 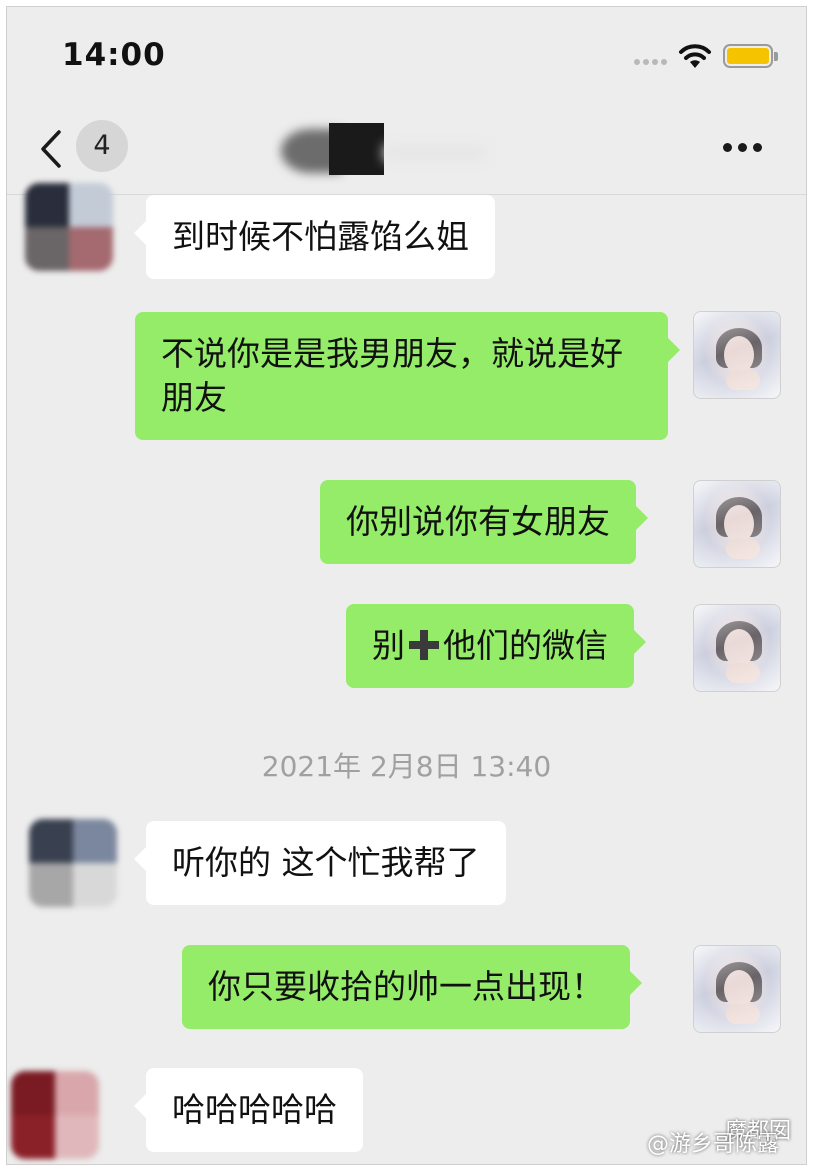 I want to click on cellular-signal-icon, so click(x=650, y=62).